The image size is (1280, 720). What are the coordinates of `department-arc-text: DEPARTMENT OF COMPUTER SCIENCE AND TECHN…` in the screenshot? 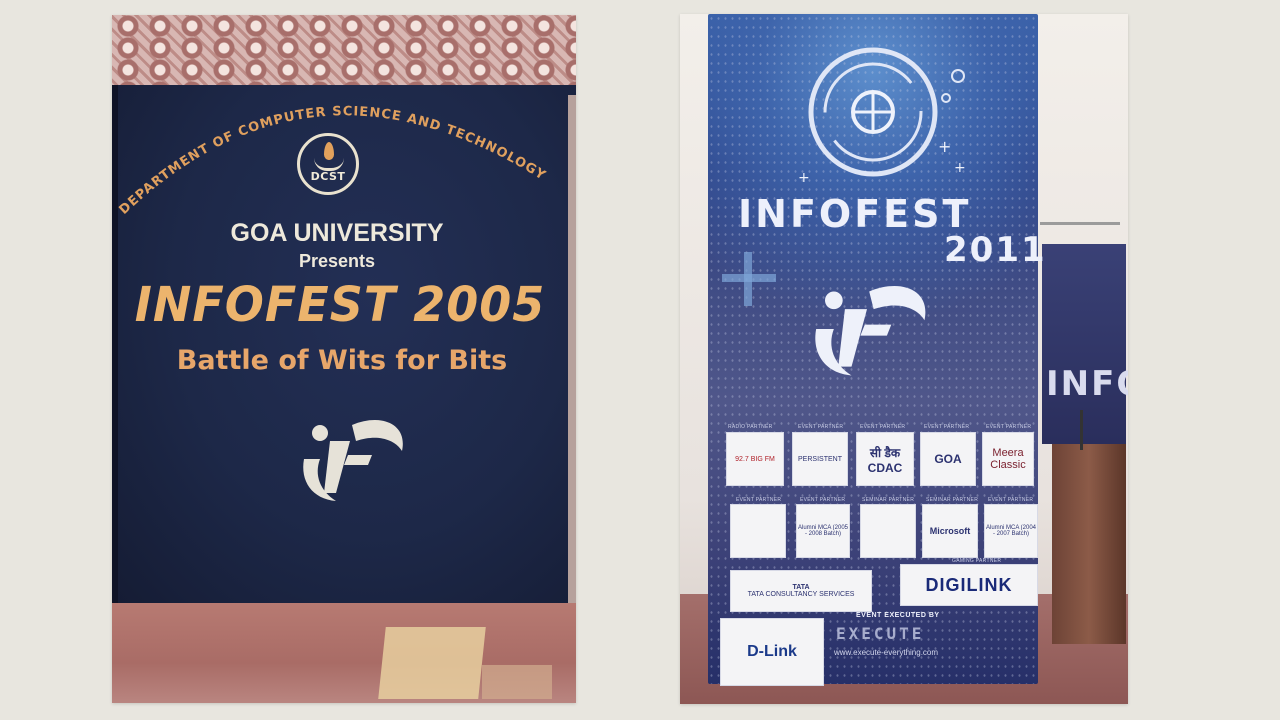 It's located at (332, 161).